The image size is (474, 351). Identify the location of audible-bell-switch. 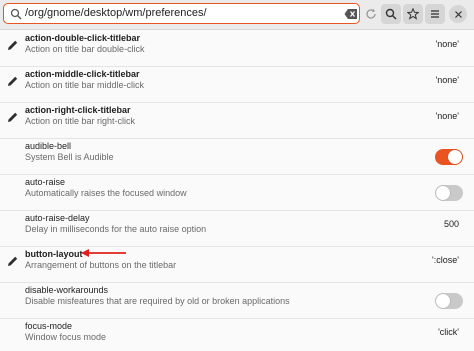
(449, 157).